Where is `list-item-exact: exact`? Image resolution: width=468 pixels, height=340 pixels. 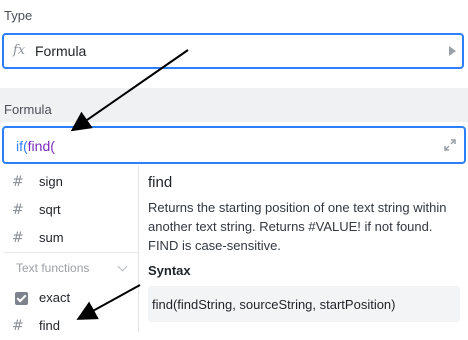
list-item-exact: exact is located at coordinates (71, 298).